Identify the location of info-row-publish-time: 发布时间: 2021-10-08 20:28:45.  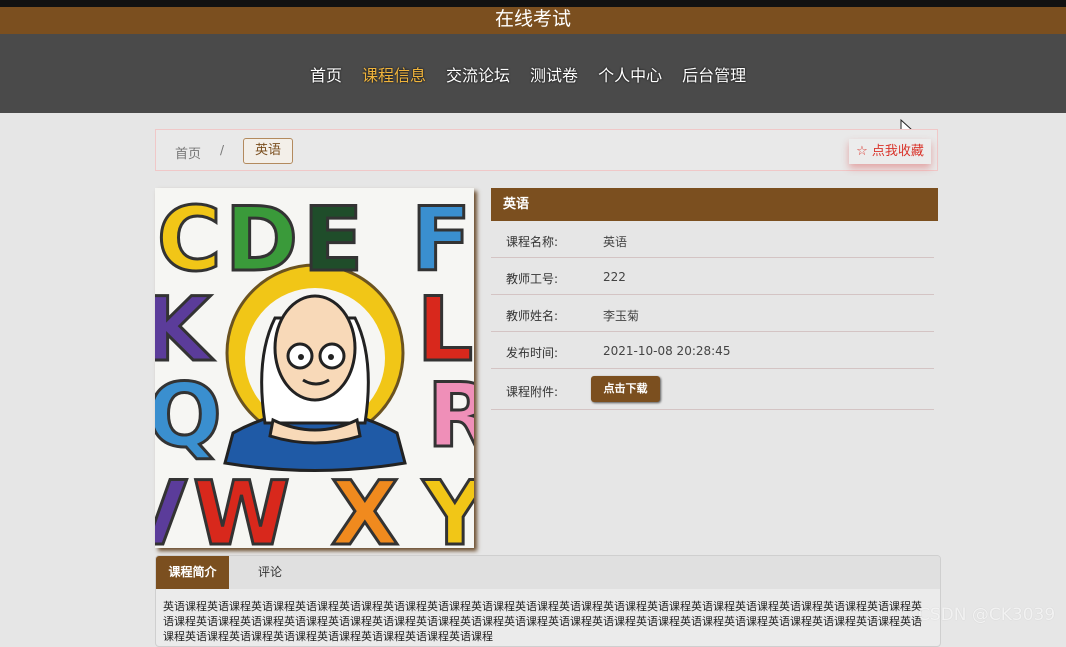
(712, 350).